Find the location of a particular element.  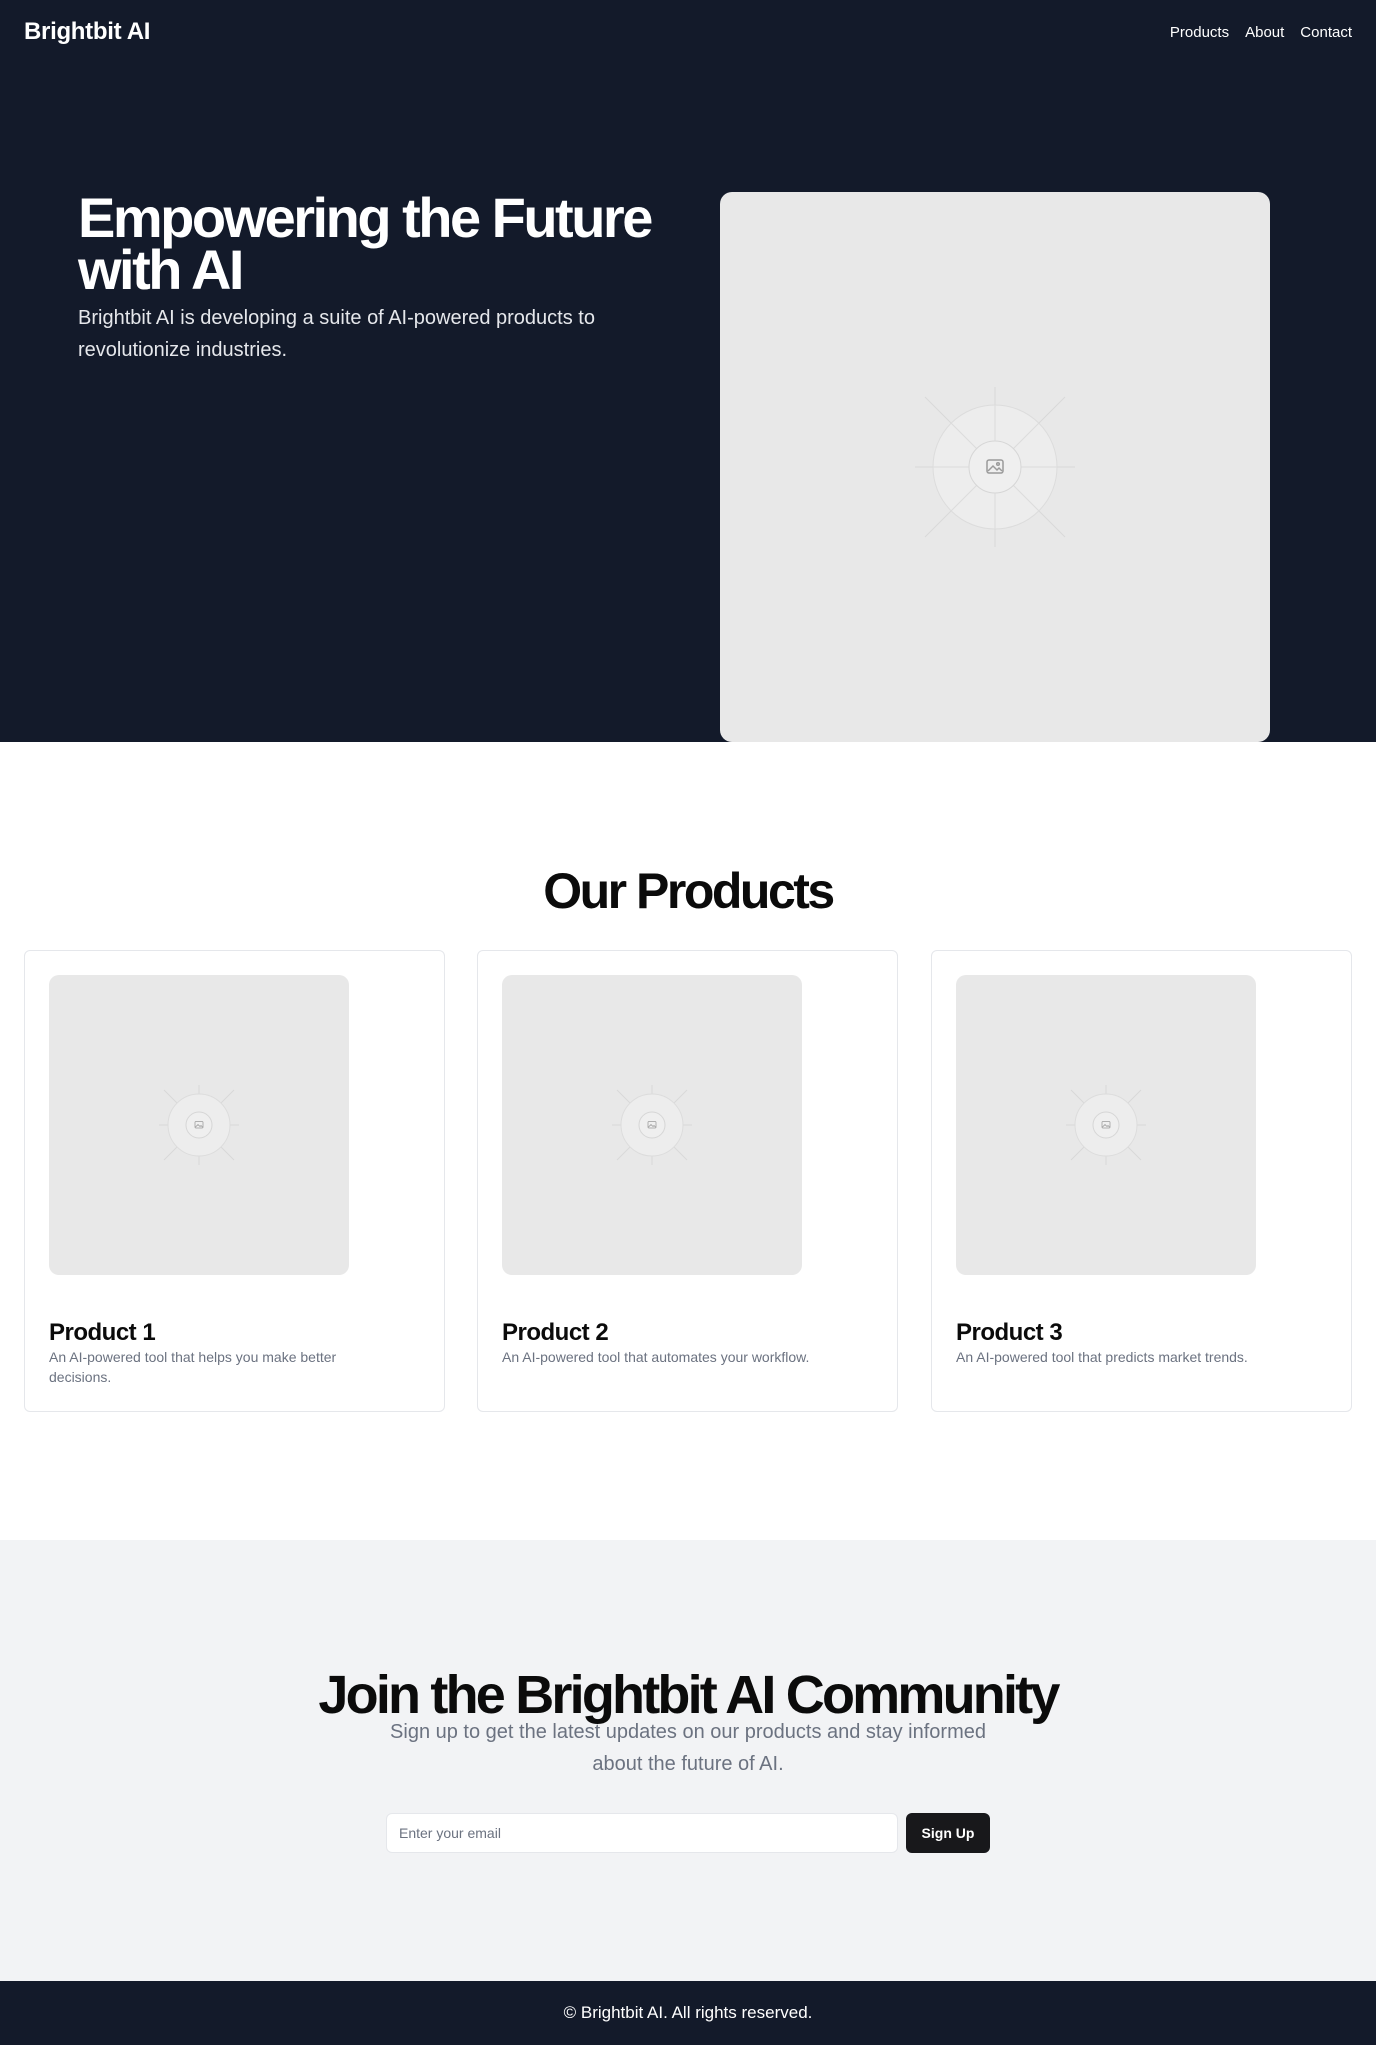

product-title: Product 1 is located at coordinates (102, 1332).